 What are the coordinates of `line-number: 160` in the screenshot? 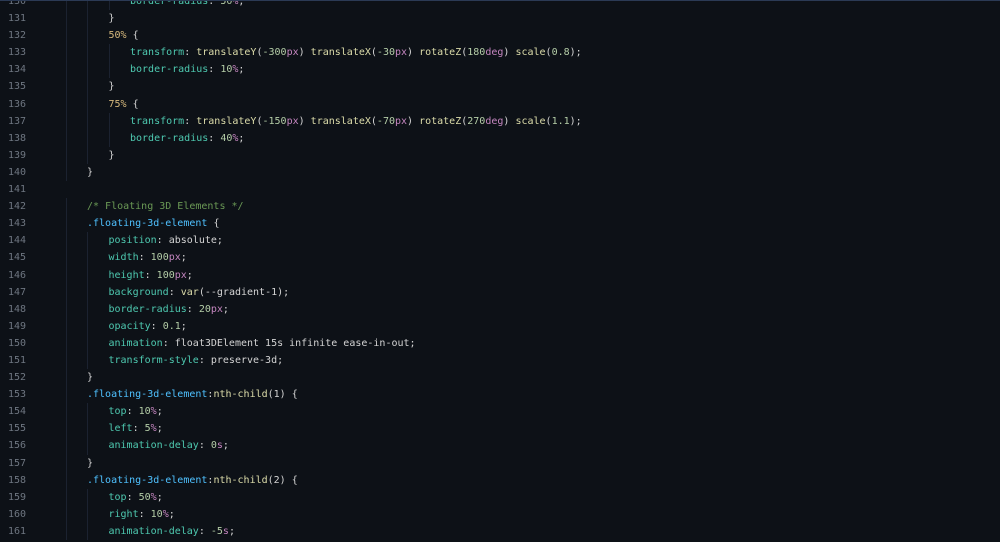 It's located at (17, 514).